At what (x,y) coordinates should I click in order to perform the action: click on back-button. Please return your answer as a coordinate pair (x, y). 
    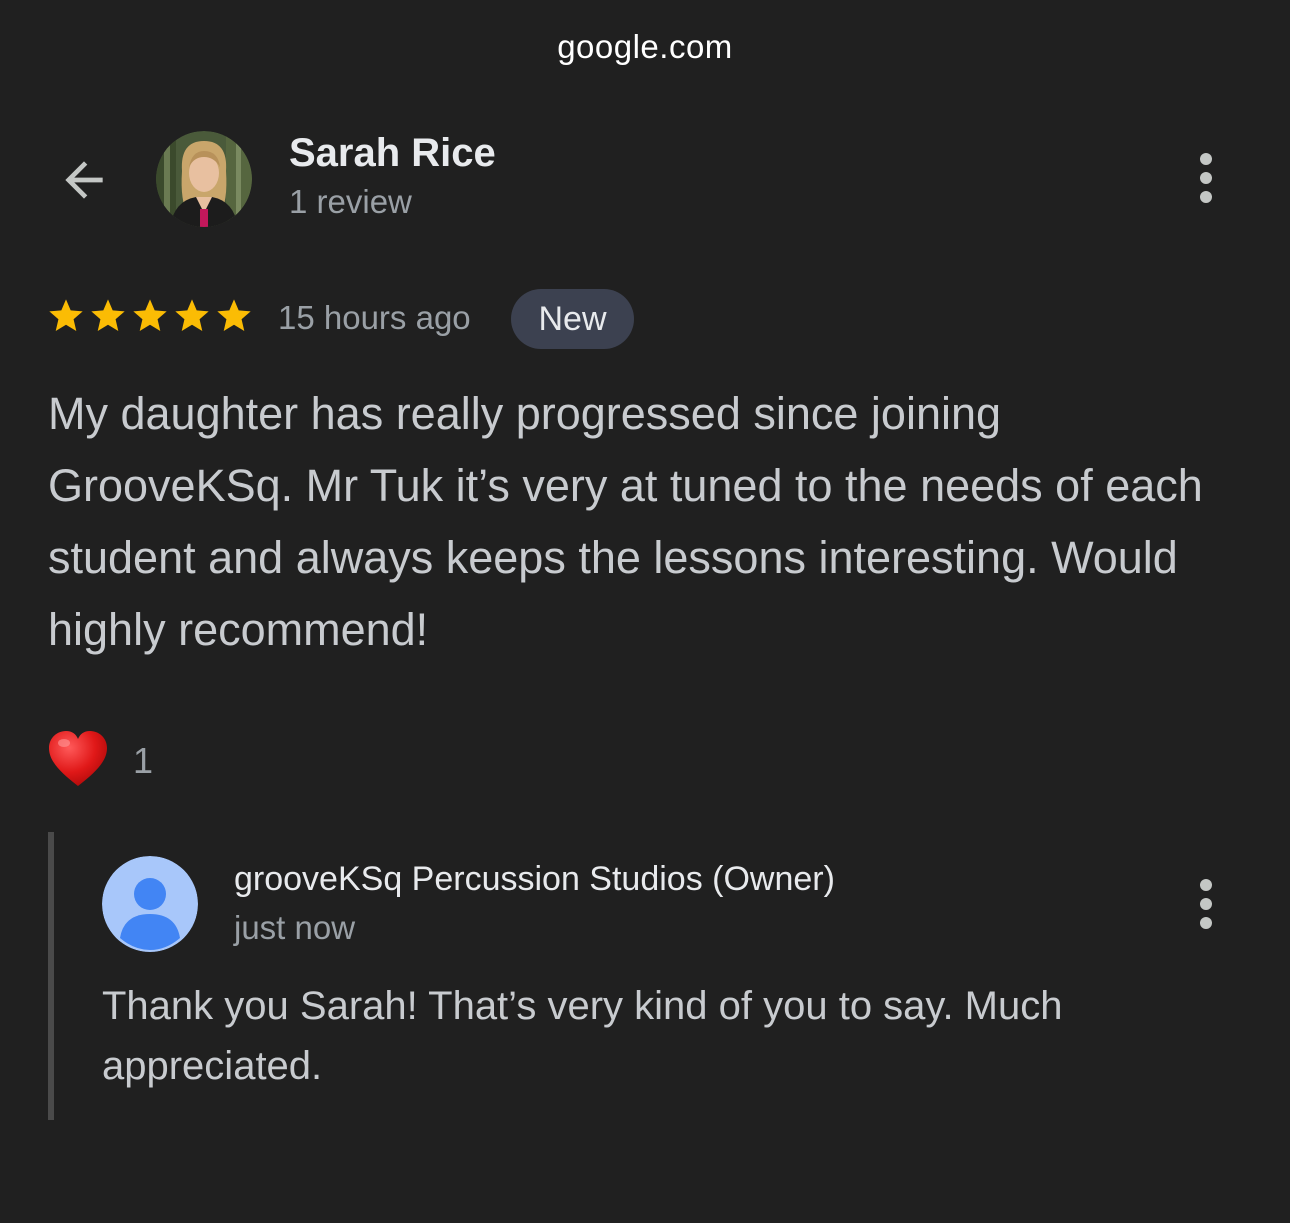
    Looking at the image, I should click on (84, 180).